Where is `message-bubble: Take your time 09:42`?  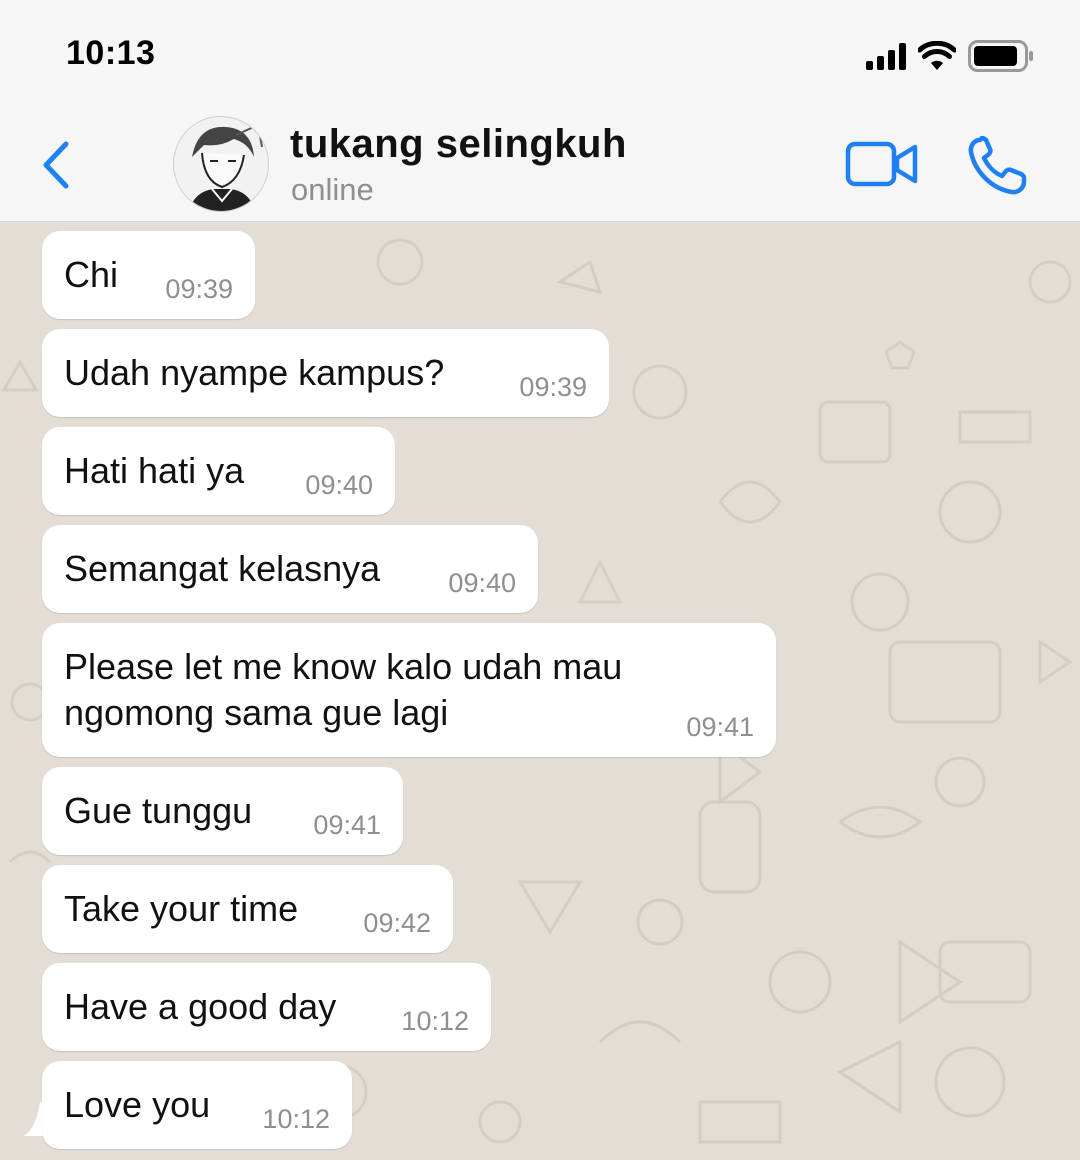
message-bubble: Take your time 09:42 is located at coordinates (247, 909).